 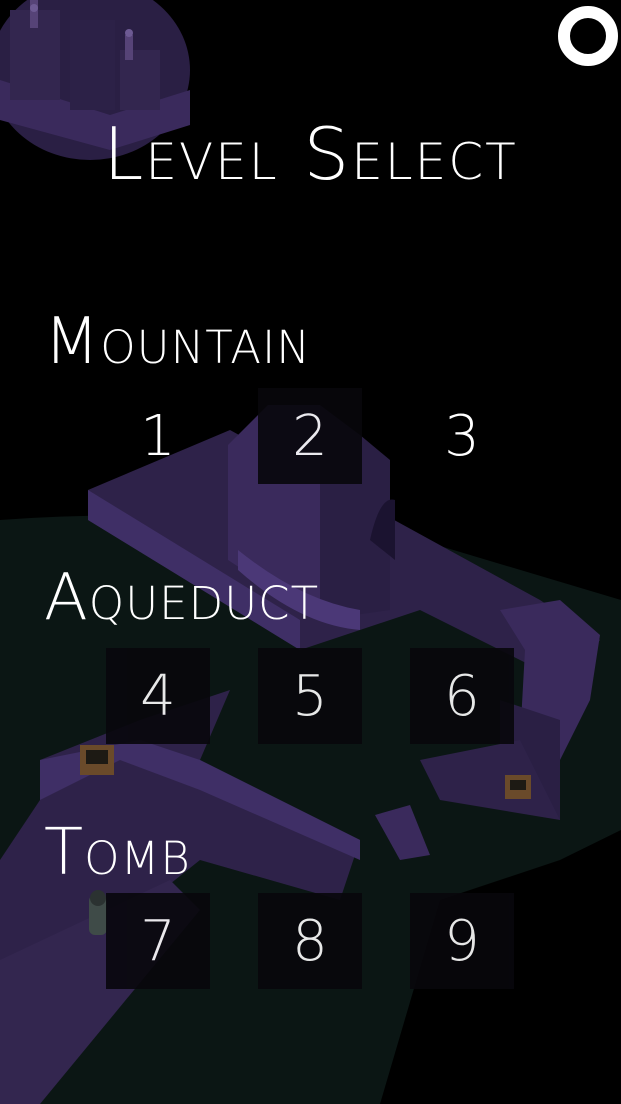 I want to click on level-button-6: 6, so click(x=462, y=696).